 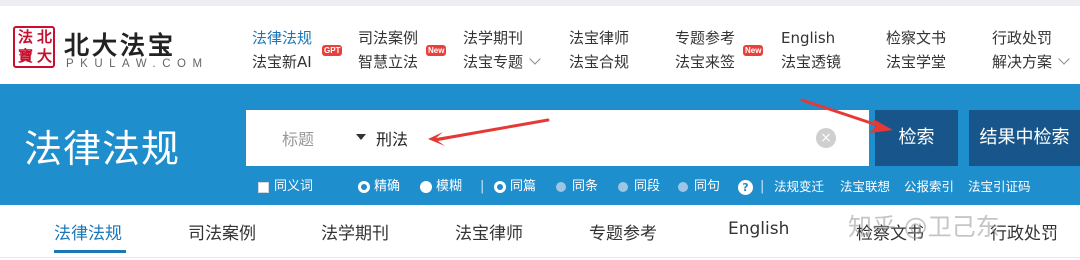 I want to click on logo-name-en: PKULAW.COM, so click(x=137, y=64).